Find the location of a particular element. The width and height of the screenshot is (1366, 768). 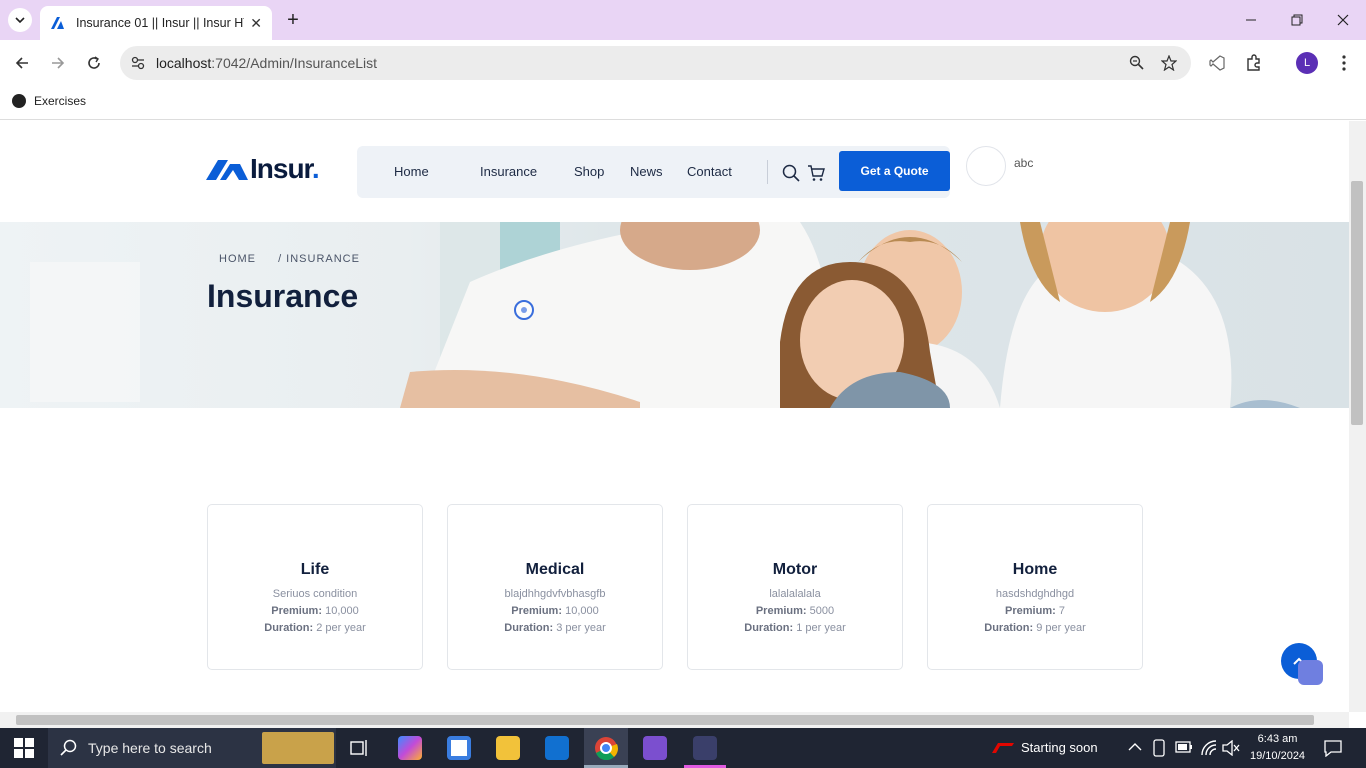

task-view-icon is located at coordinates (360, 748).